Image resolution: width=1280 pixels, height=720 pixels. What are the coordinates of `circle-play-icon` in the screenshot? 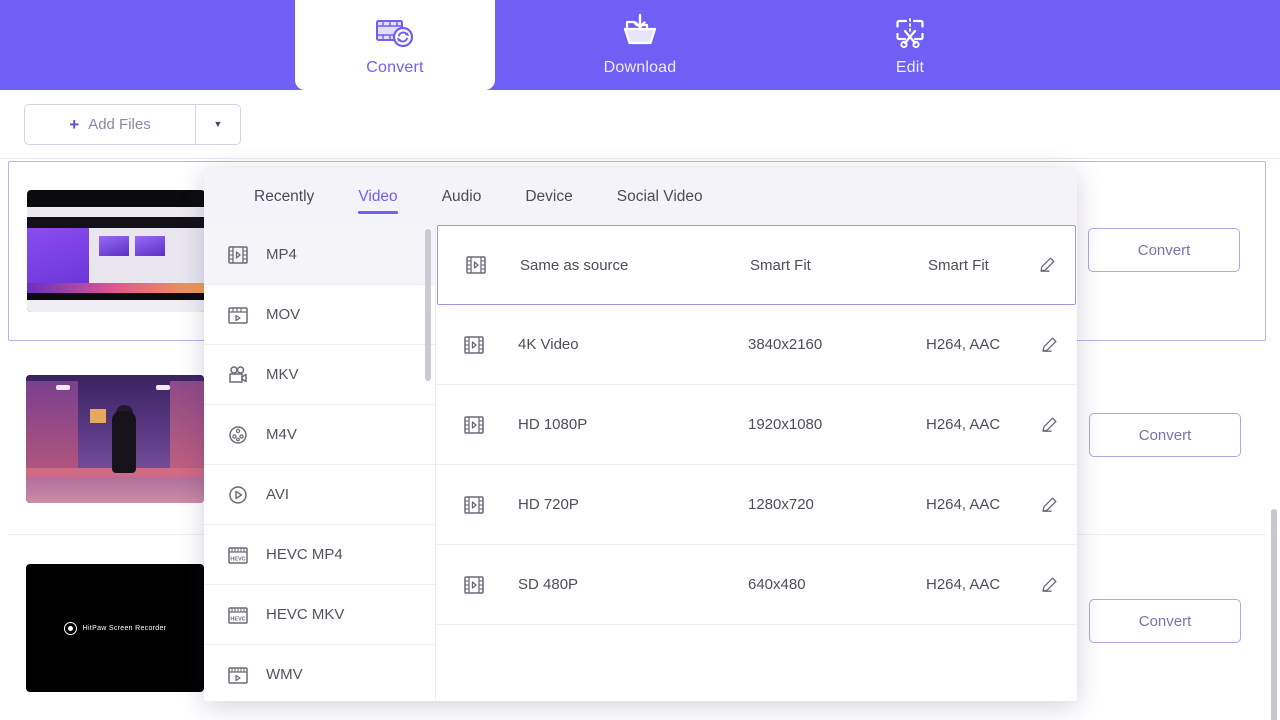 It's located at (238, 494).